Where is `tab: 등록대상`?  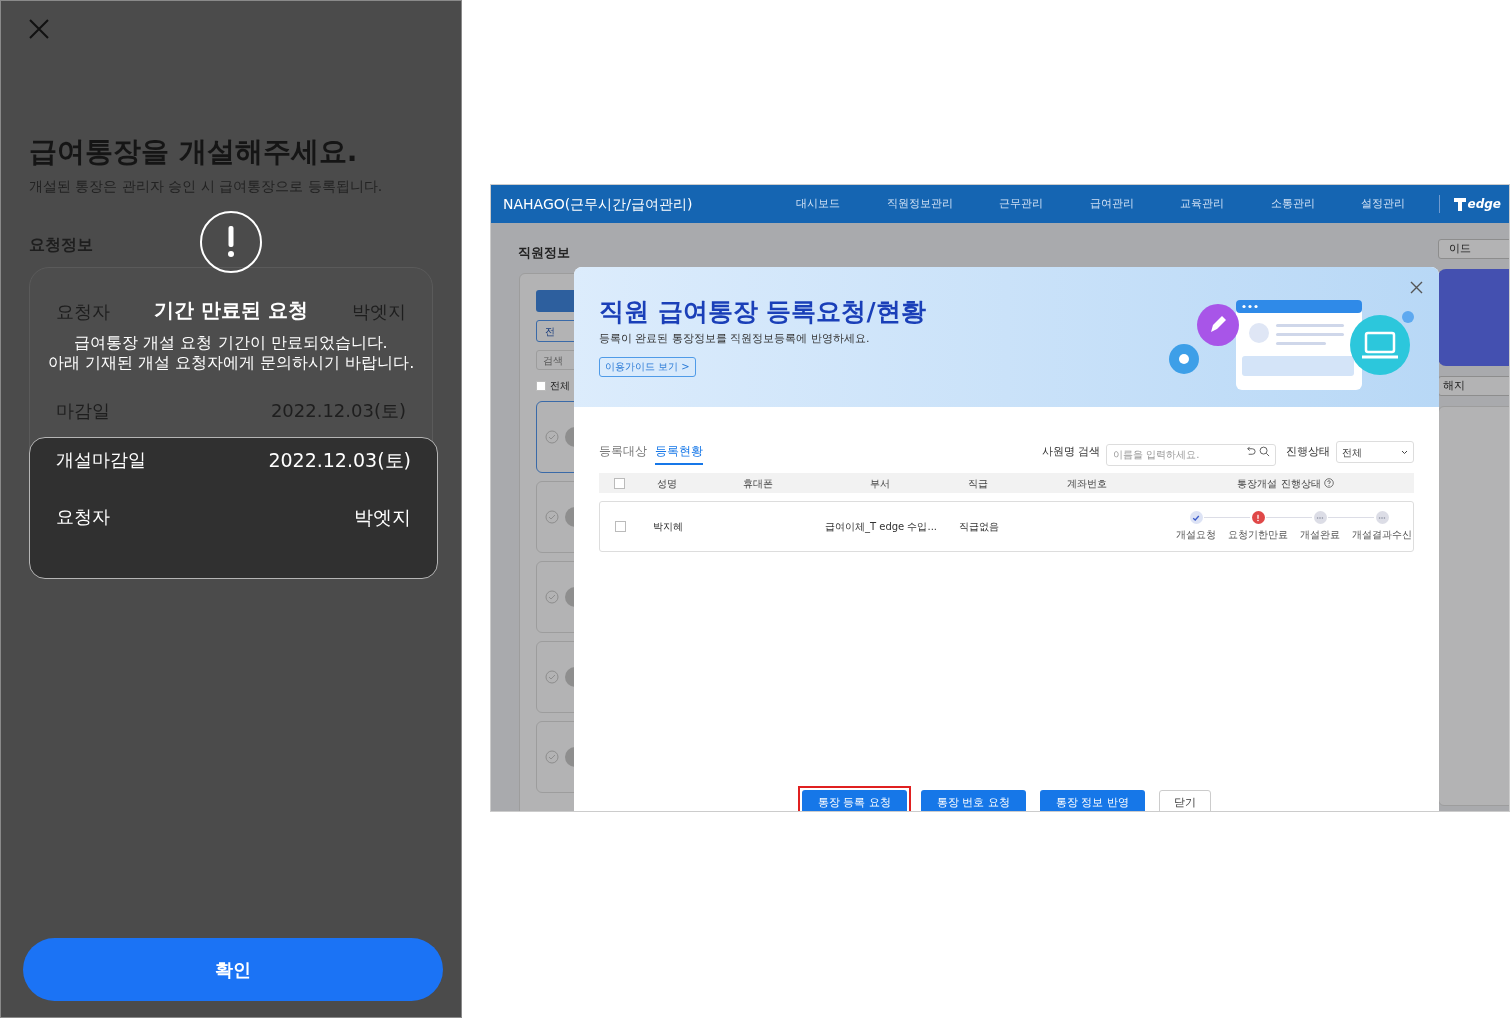 tab: 등록대상 is located at coordinates (623, 453).